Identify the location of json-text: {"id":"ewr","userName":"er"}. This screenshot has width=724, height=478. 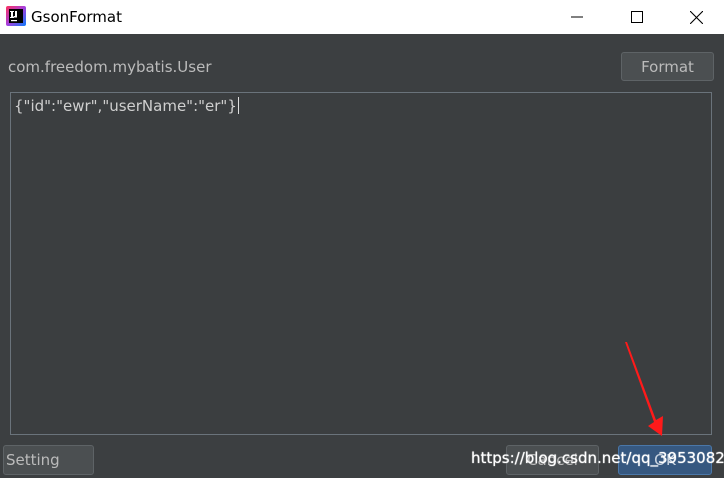
(125, 106).